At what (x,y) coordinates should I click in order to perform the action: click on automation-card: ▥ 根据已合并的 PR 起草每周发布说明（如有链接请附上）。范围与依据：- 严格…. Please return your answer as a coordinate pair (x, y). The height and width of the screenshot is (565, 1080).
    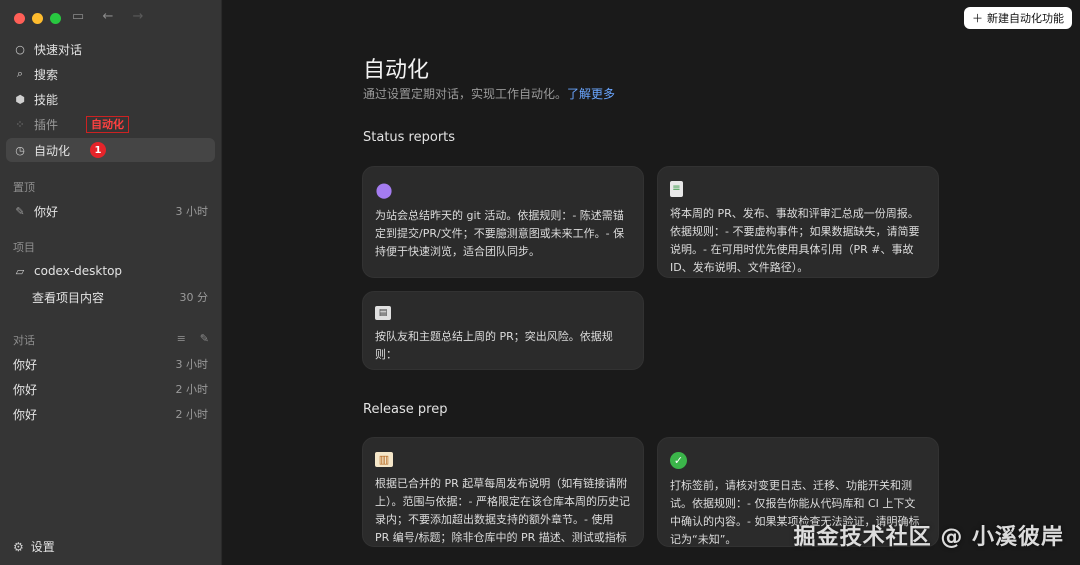
    Looking at the image, I should click on (503, 492).